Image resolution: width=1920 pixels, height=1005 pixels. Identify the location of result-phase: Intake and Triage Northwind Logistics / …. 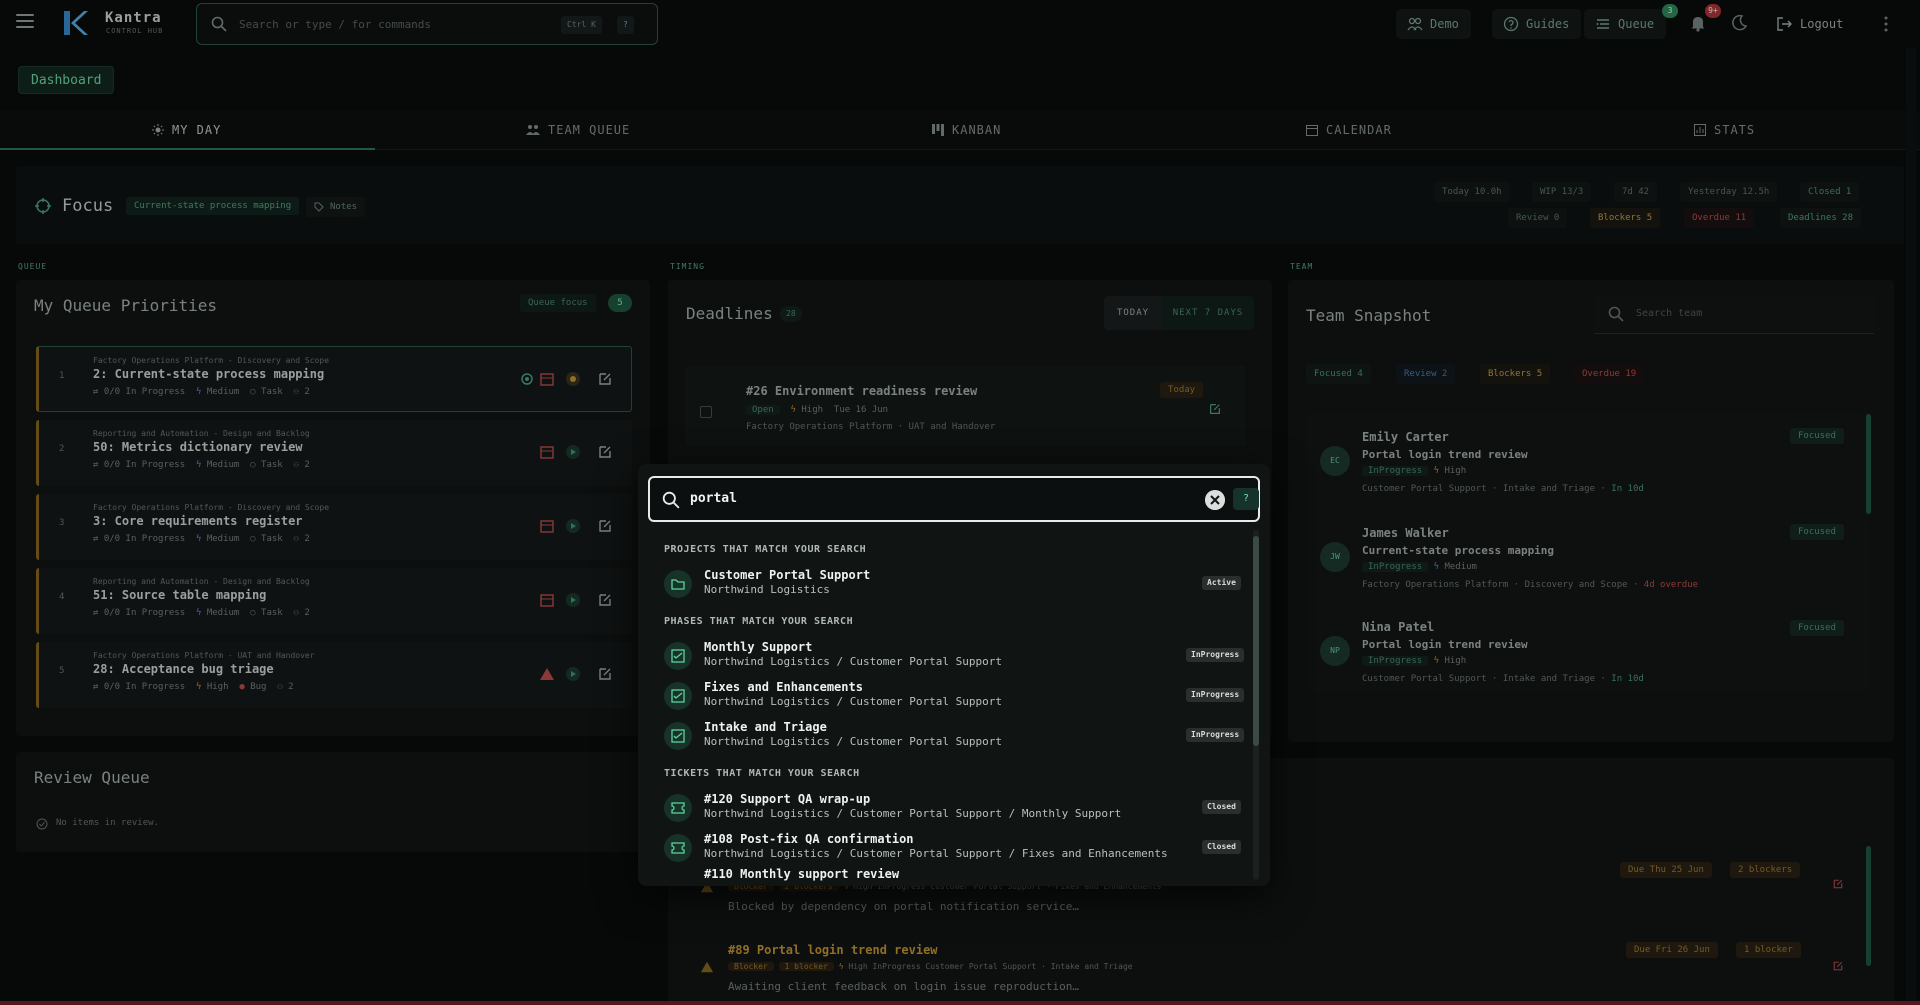
(948, 735).